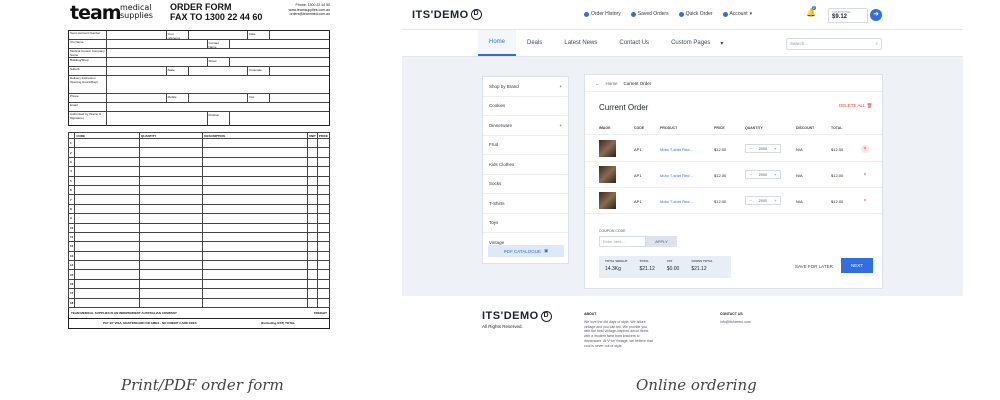 This screenshot has height=400, width=1000. What do you see at coordinates (876, 15) in the screenshot?
I see `go-arrow-button: ➜` at bounding box center [876, 15].